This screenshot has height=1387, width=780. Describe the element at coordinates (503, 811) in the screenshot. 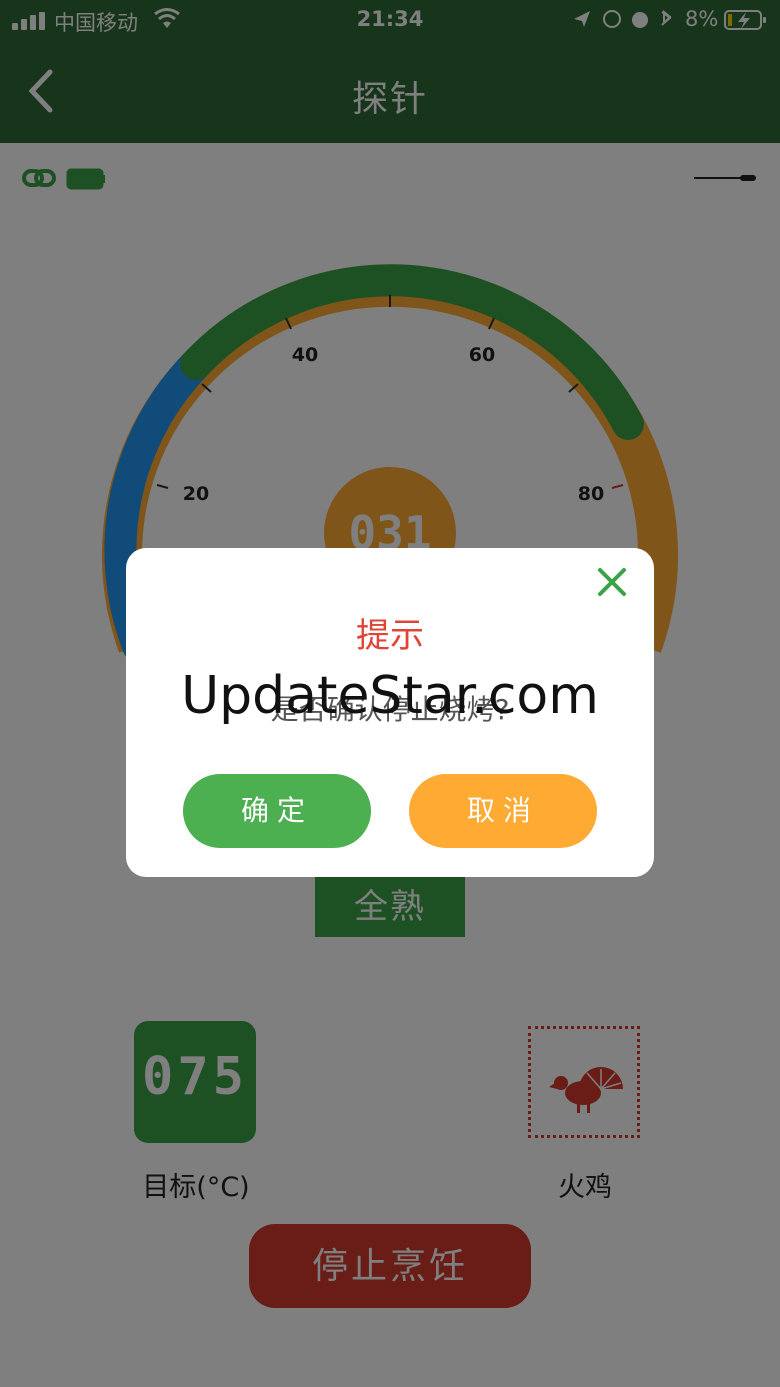

I see `cancel-button: 取消` at that location.